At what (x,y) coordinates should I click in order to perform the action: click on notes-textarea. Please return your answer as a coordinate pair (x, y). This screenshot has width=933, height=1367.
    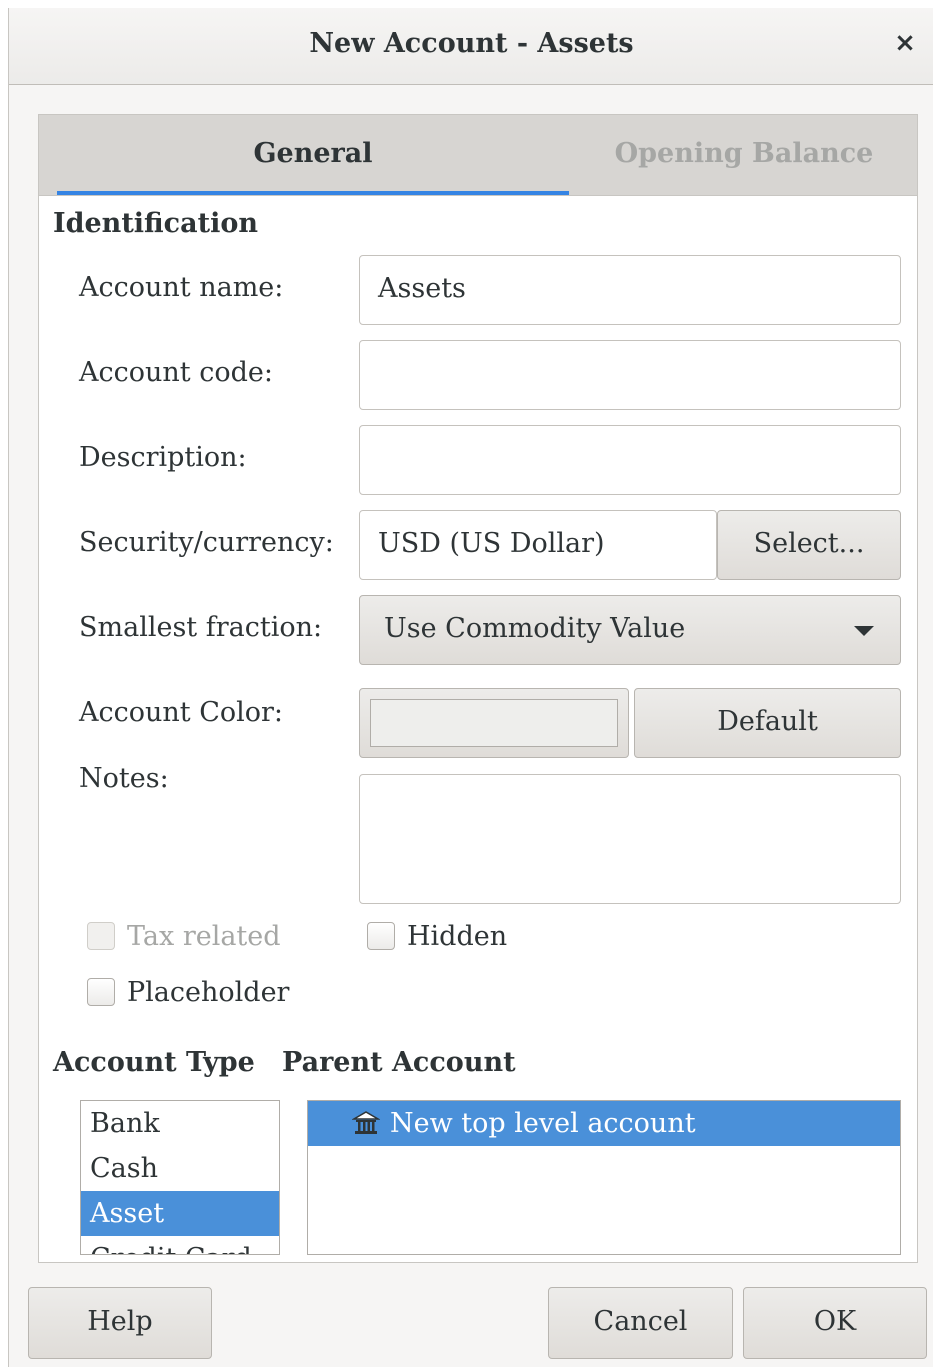
    Looking at the image, I should click on (630, 839).